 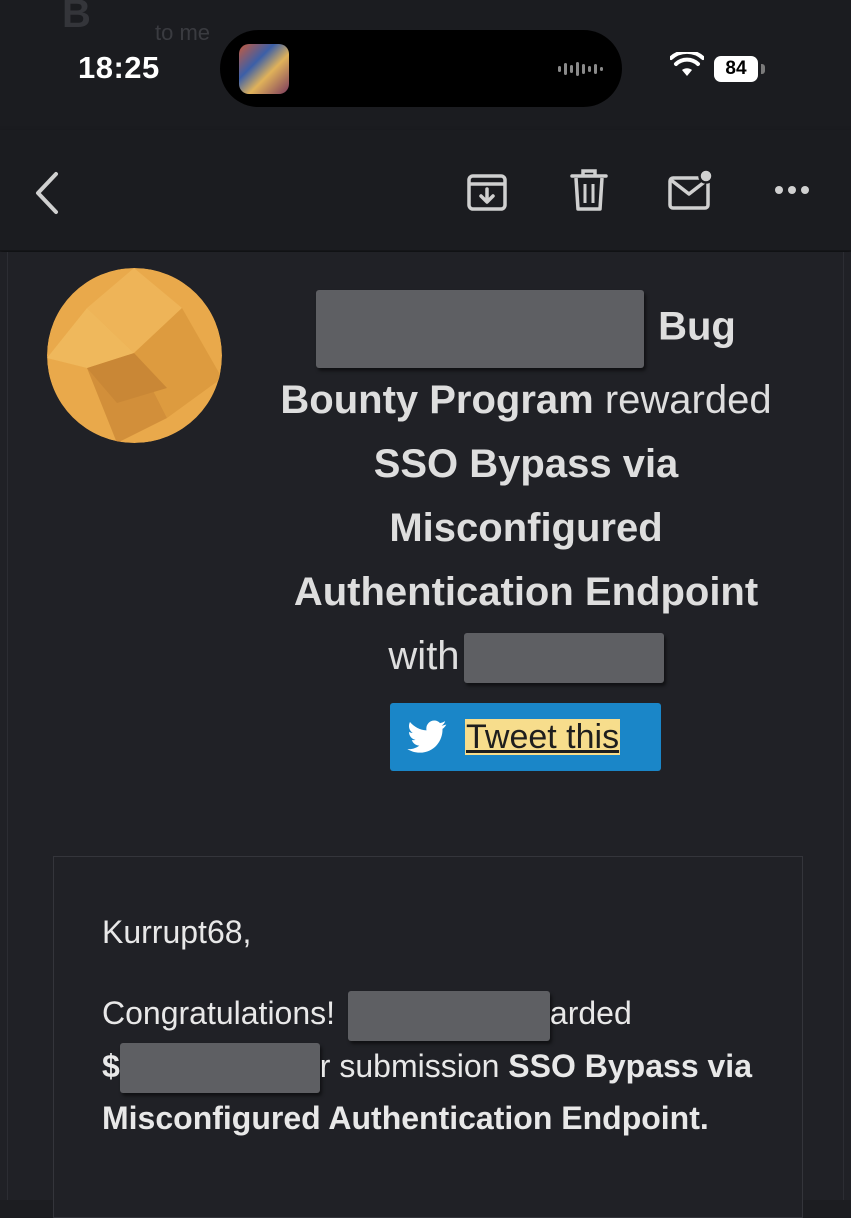 I want to click on heading-bounty-program: Bounty Program, so click(x=437, y=400).